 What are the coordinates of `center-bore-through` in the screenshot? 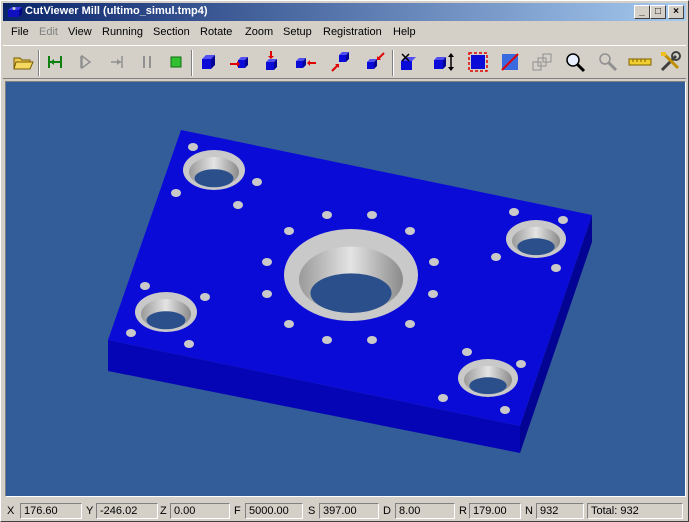 It's located at (351, 293).